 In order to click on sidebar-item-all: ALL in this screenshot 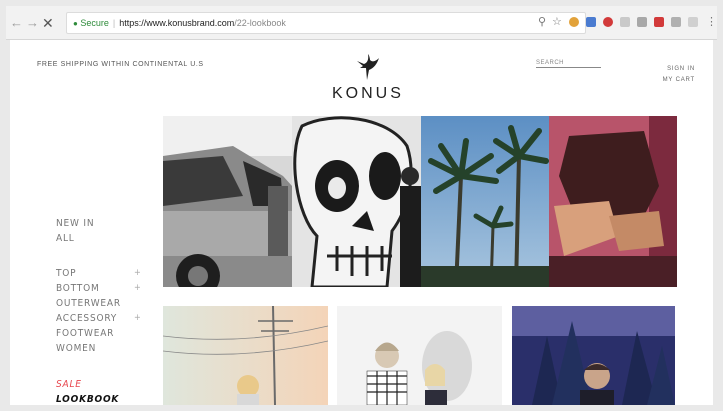, I will do `click(75, 238)`.